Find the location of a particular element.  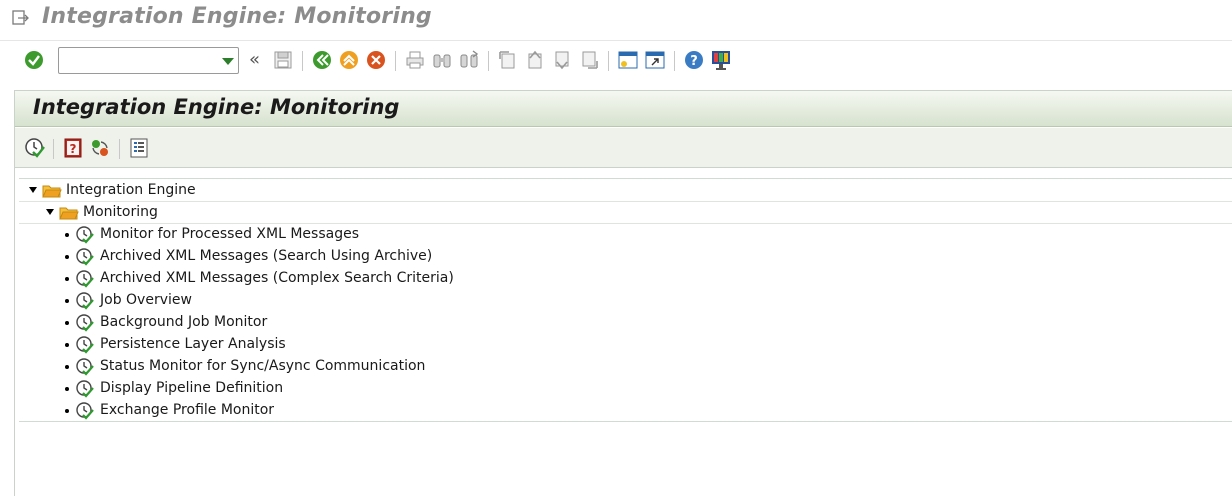

tree-item-label: Persistence Layer Analysis is located at coordinates (193, 344).